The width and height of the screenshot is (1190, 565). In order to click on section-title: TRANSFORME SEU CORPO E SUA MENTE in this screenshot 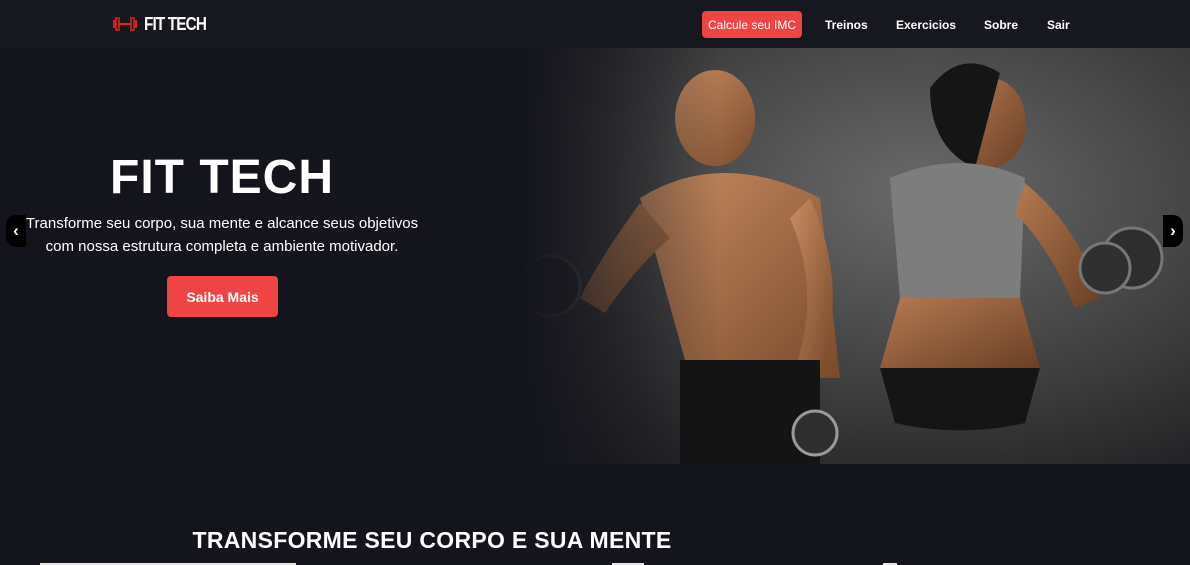, I will do `click(432, 540)`.